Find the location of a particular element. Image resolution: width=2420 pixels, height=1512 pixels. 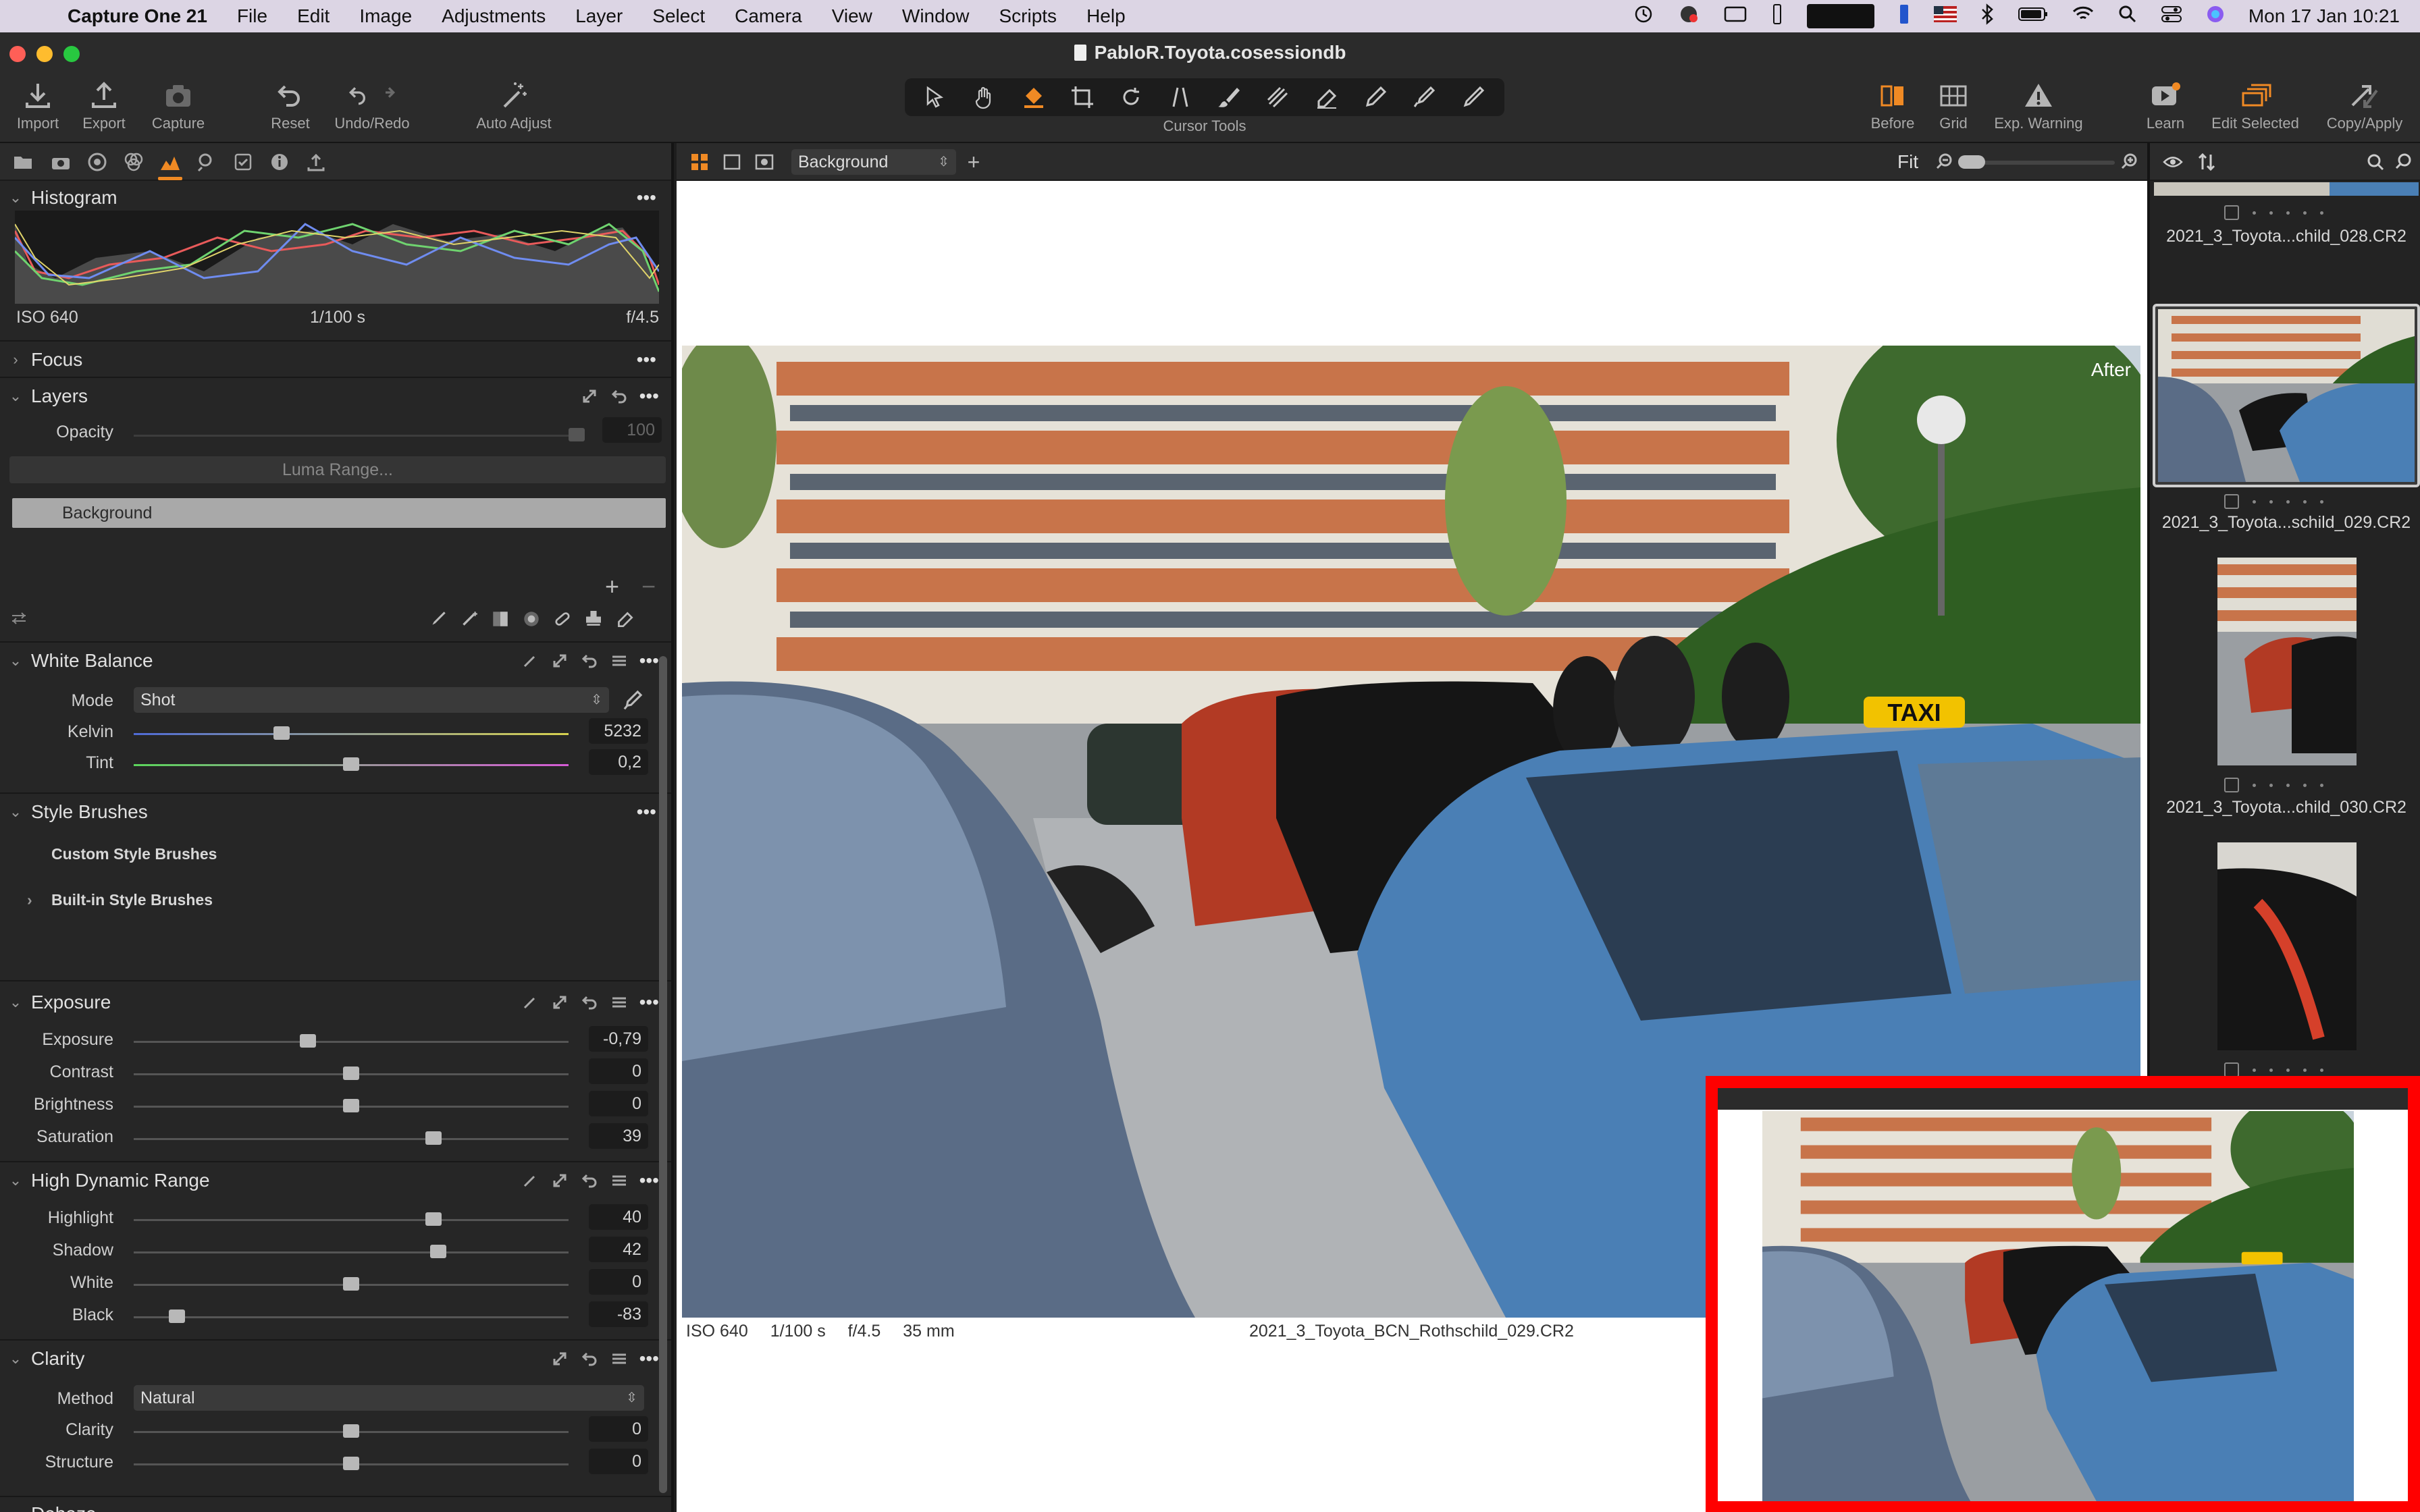

opacity-slider-track is located at coordinates (358, 436).